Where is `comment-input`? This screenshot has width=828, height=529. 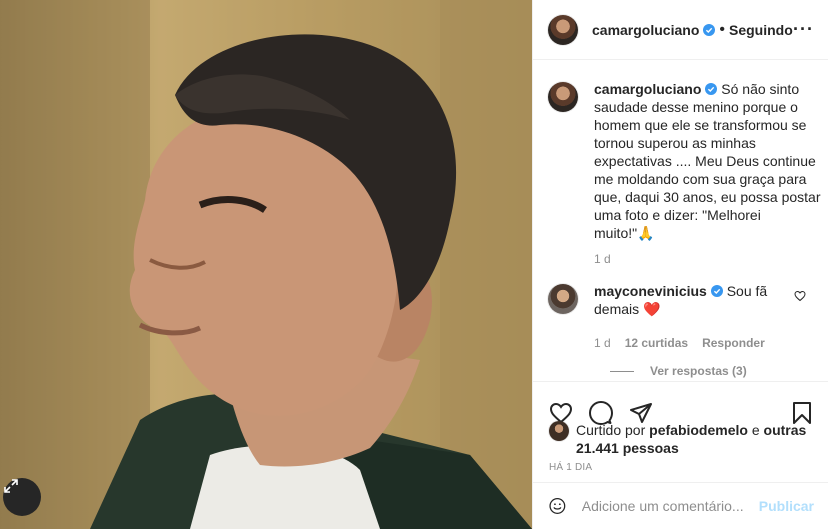
comment-input is located at coordinates (669, 506).